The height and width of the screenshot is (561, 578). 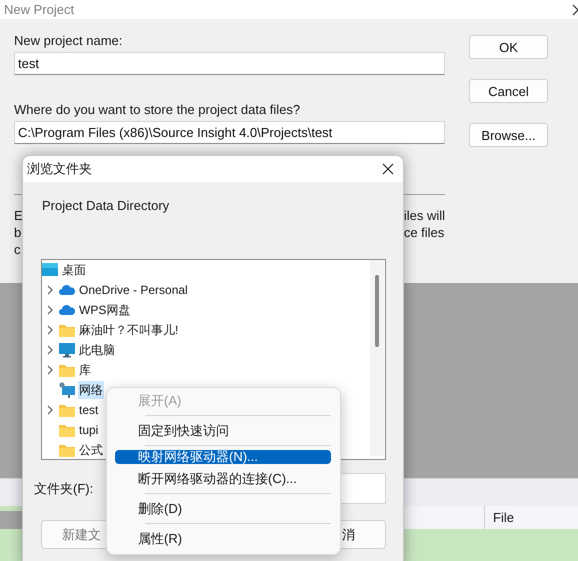 I want to click on field-label: 文件夹(F):, so click(x=64, y=489).